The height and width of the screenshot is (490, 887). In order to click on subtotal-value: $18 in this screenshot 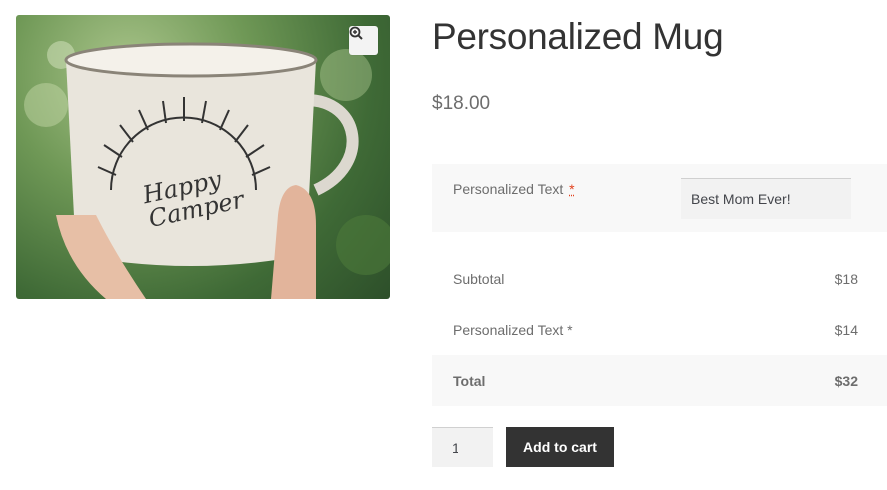, I will do `click(846, 278)`.